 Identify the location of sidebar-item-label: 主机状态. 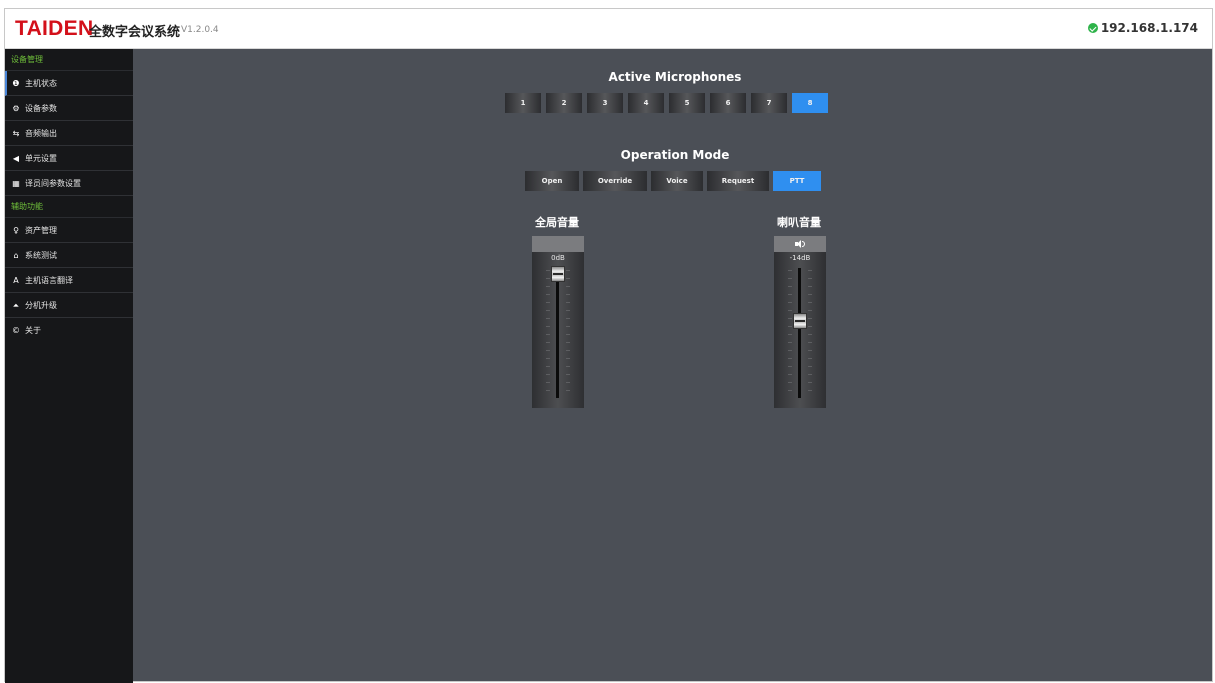
(41, 83).